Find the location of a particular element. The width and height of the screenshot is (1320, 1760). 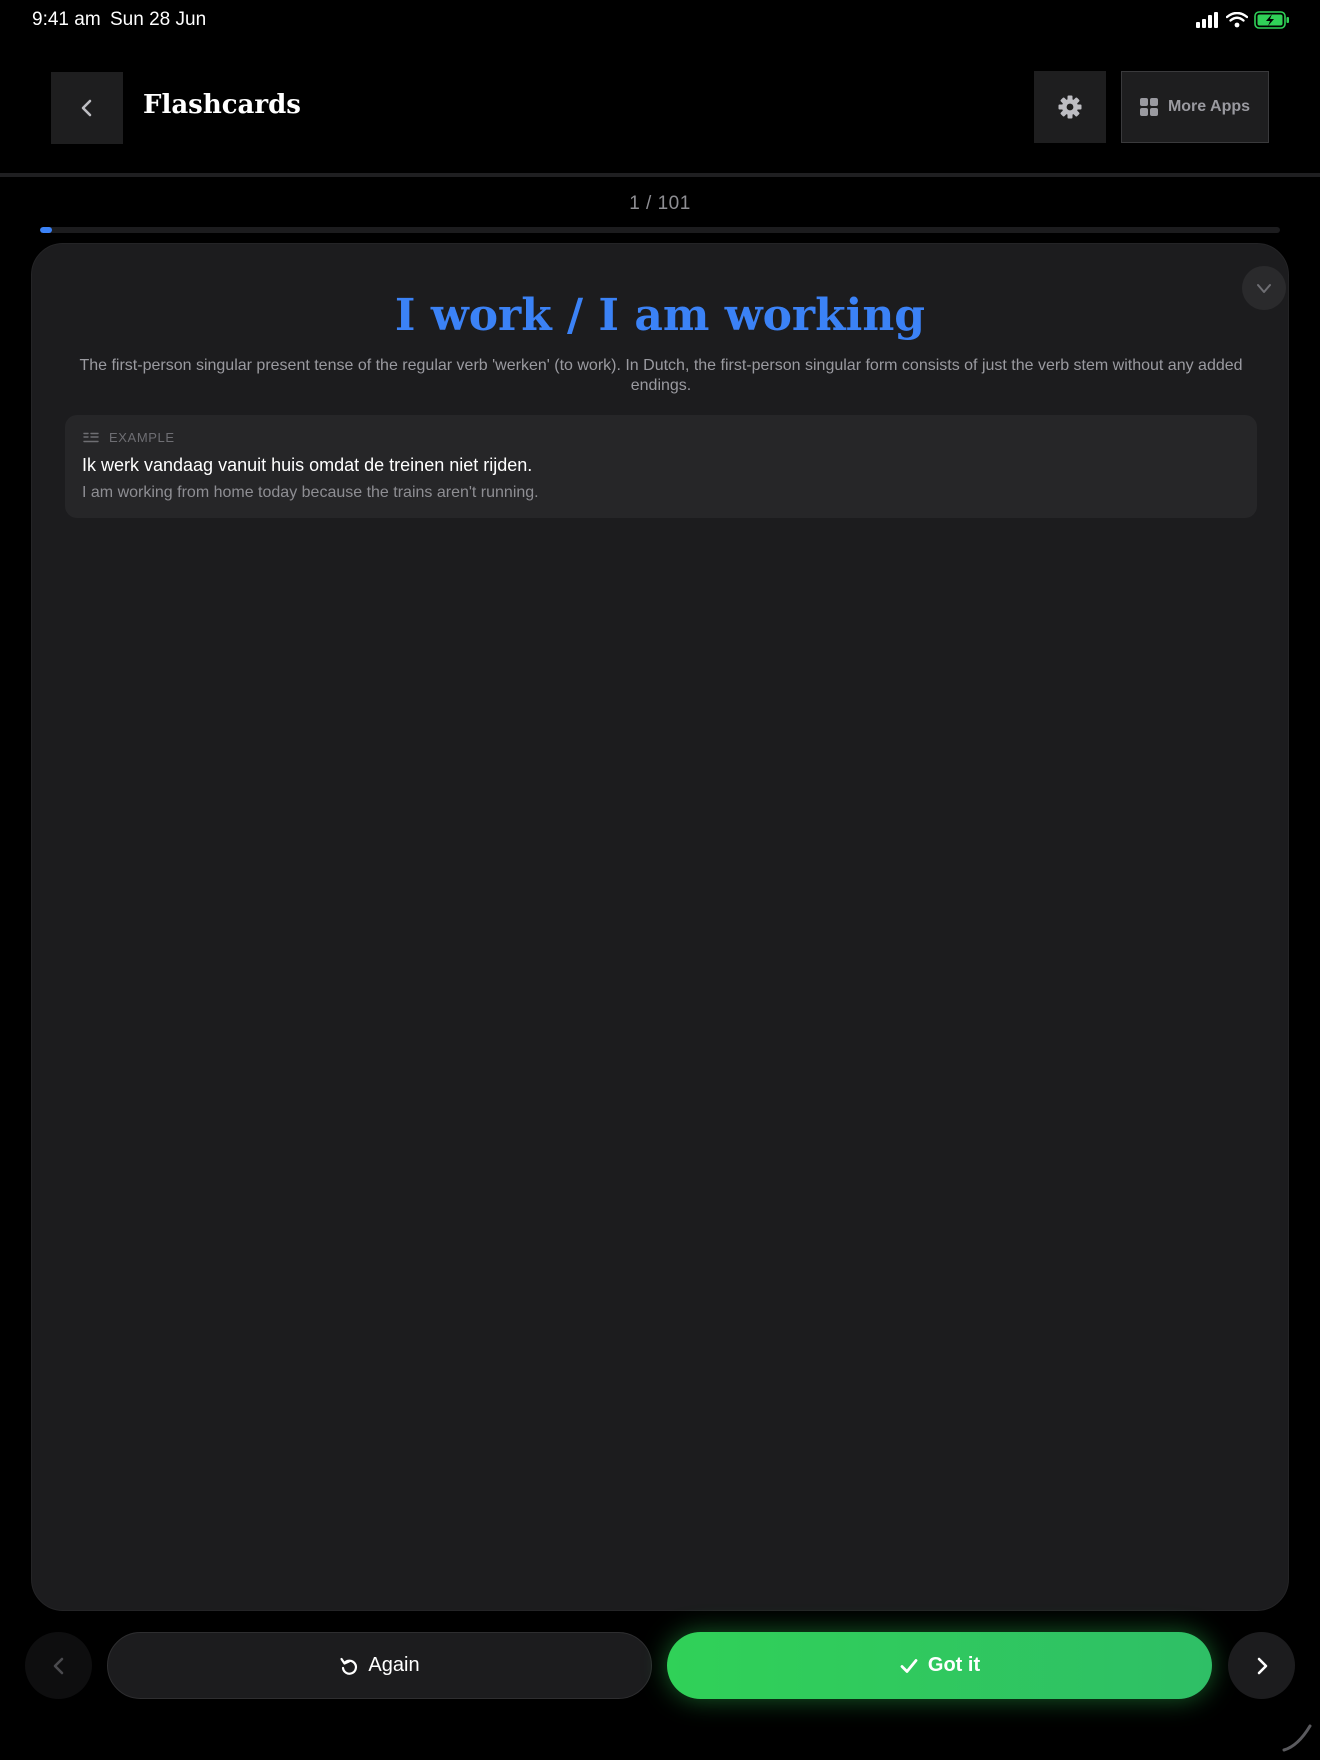

more-apps-button: More Apps is located at coordinates (1195, 107).